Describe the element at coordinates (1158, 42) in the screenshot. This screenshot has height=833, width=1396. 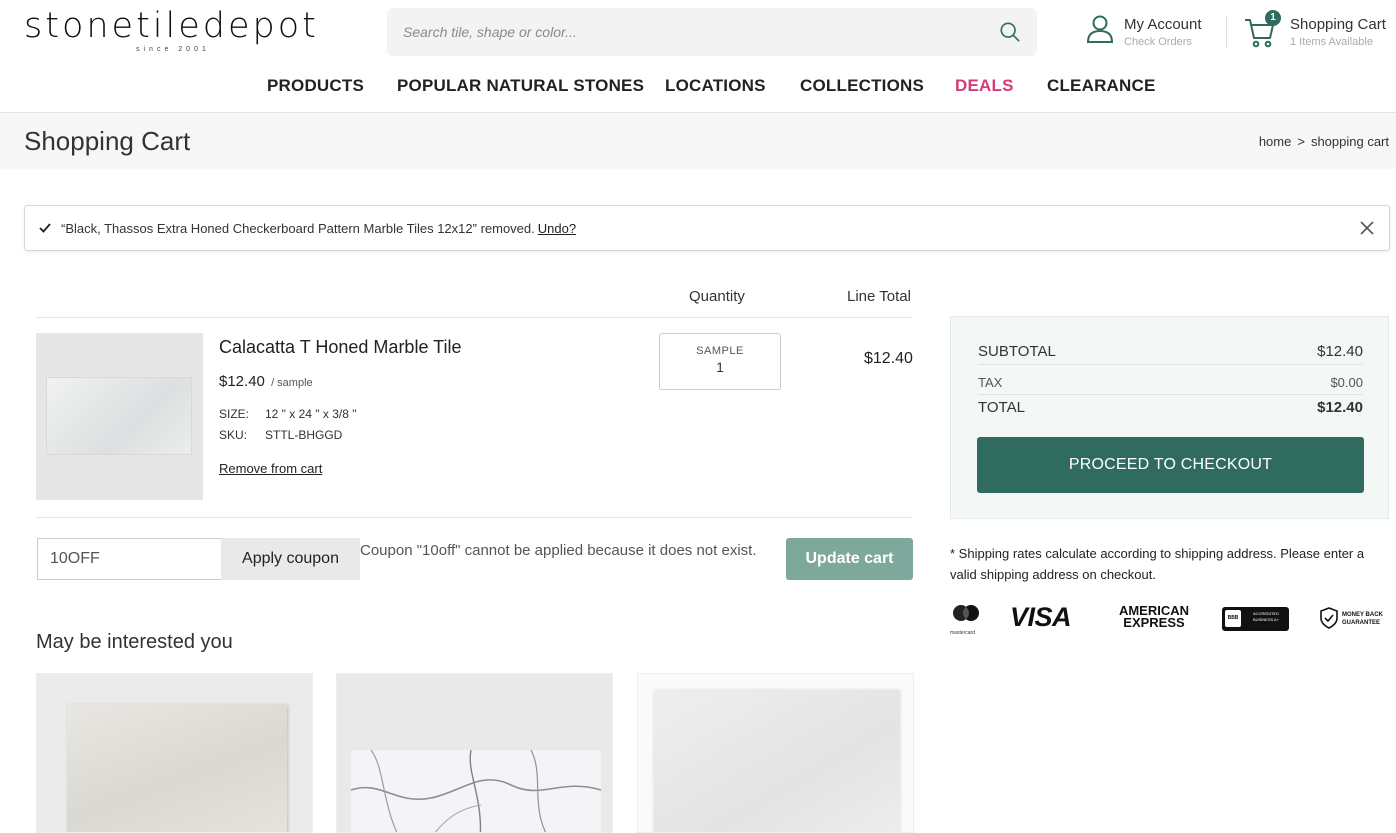
I see `account-subtitle: Check Orders` at that location.